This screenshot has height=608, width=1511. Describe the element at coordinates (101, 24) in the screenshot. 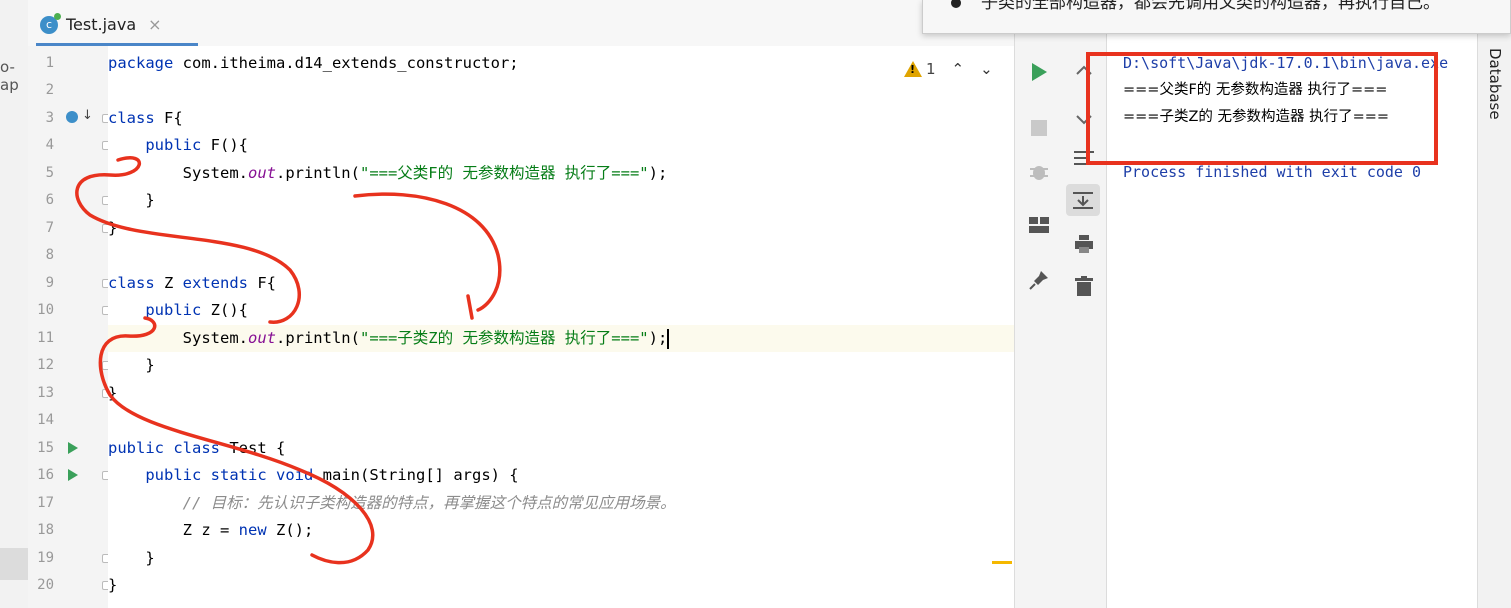

I see `tab-label: Test.java` at that location.